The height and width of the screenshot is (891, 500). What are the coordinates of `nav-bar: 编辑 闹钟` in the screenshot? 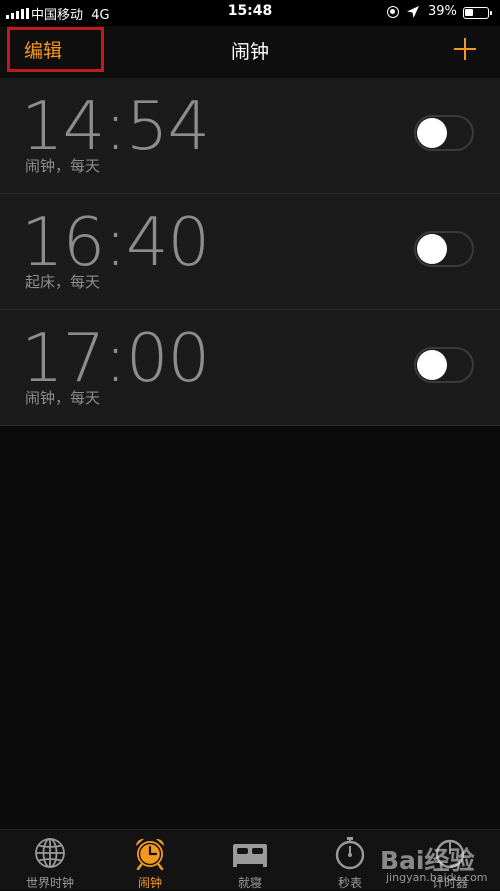 It's located at (250, 52).